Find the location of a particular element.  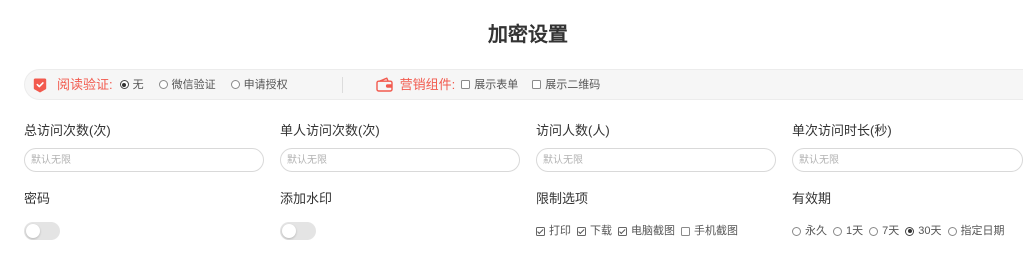

verify-badge-icon is located at coordinates (40, 85).